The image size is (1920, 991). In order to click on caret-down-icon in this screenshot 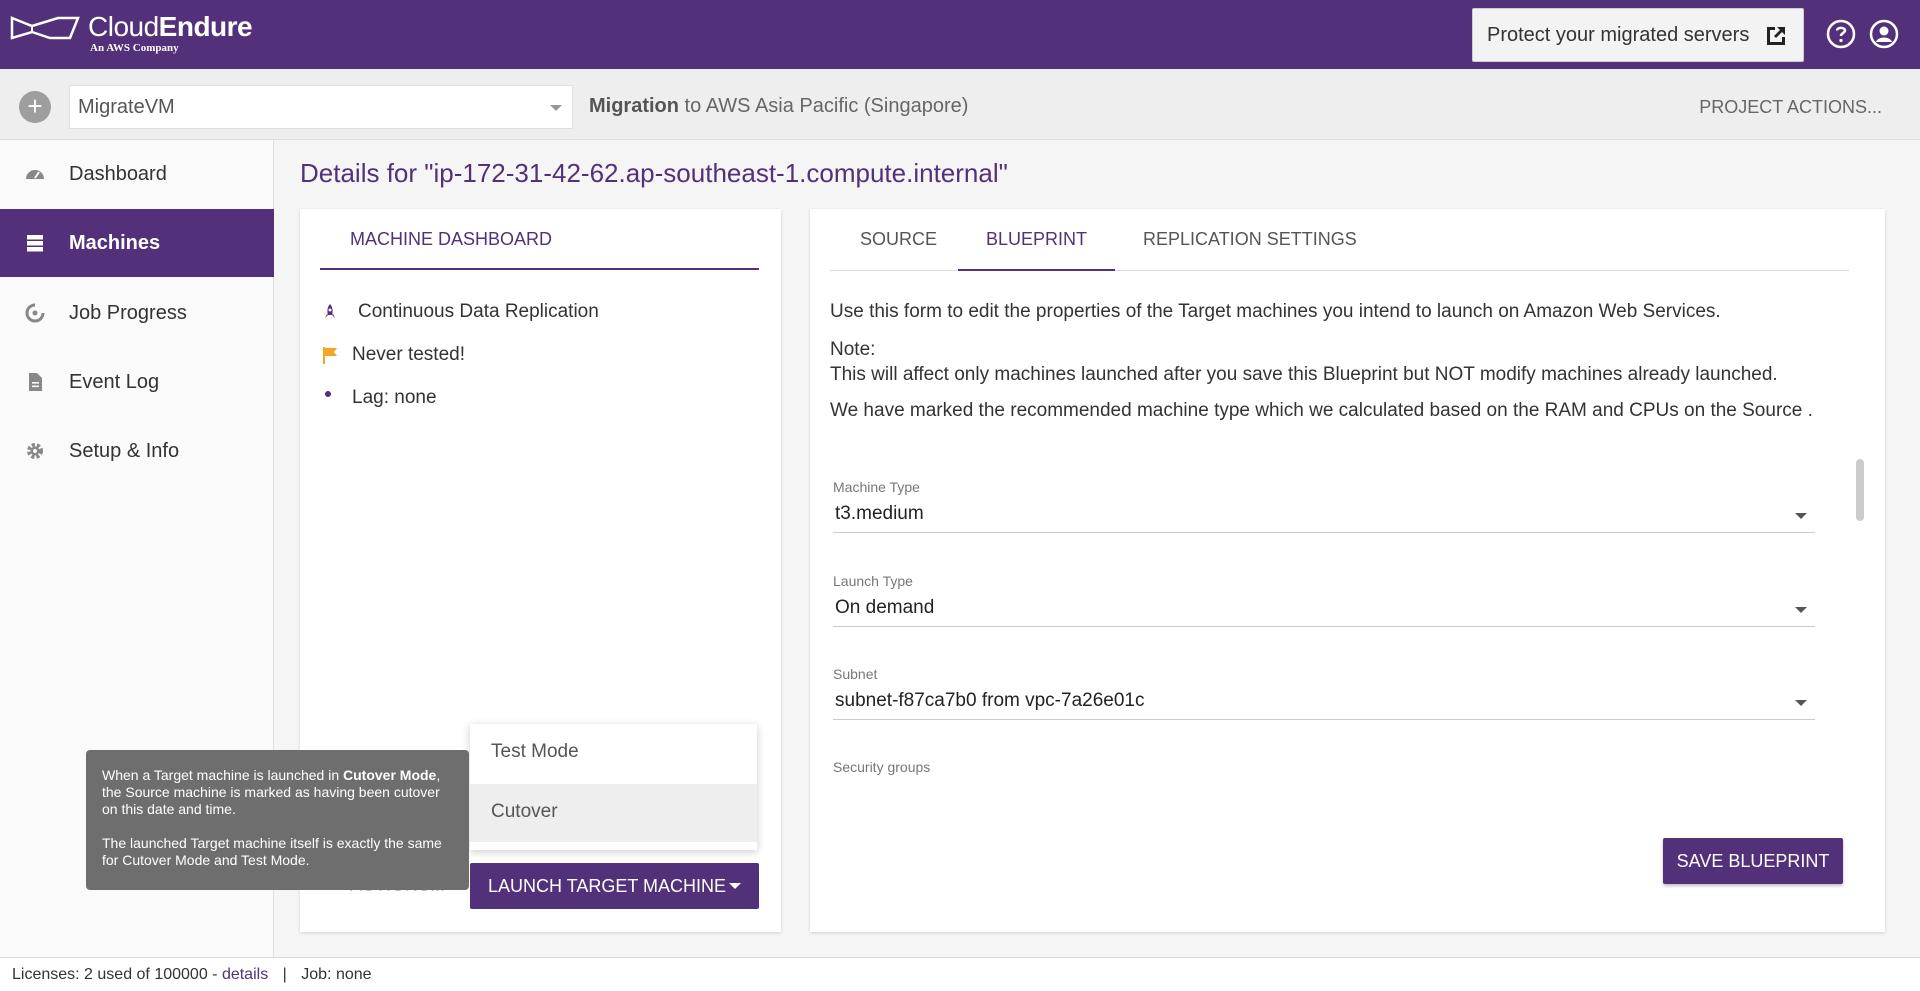, I will do `click(735, 886)`.